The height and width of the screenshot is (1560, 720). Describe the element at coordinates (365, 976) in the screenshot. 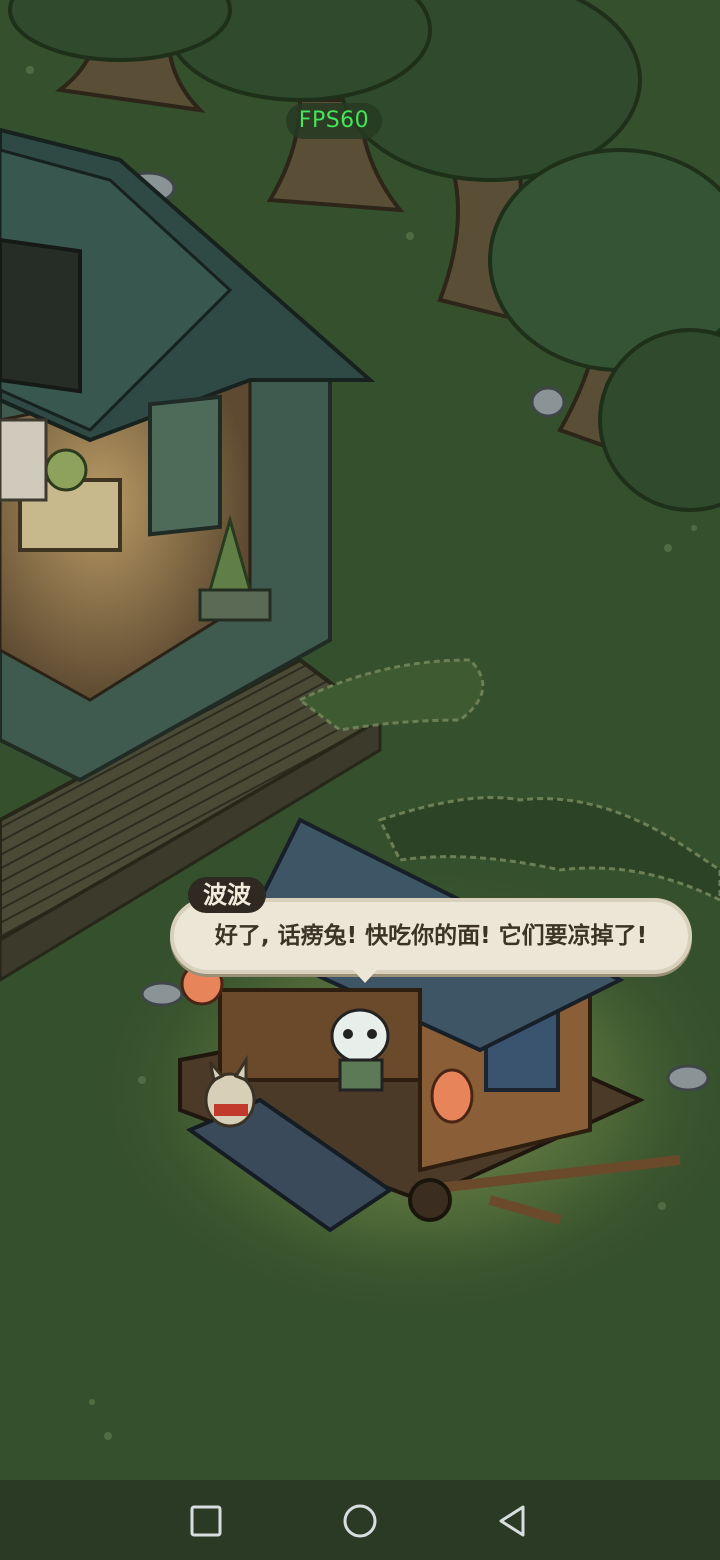

I see `dialogue-bubble-tail` at that location.